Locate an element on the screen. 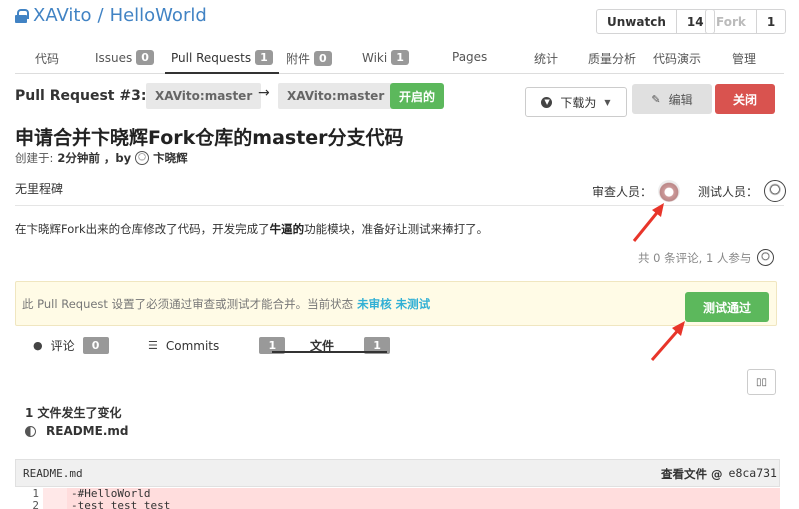 This screenshot has width=799, height=509. chevron-down-icon: ▼ is located at coordinates (607, 102).